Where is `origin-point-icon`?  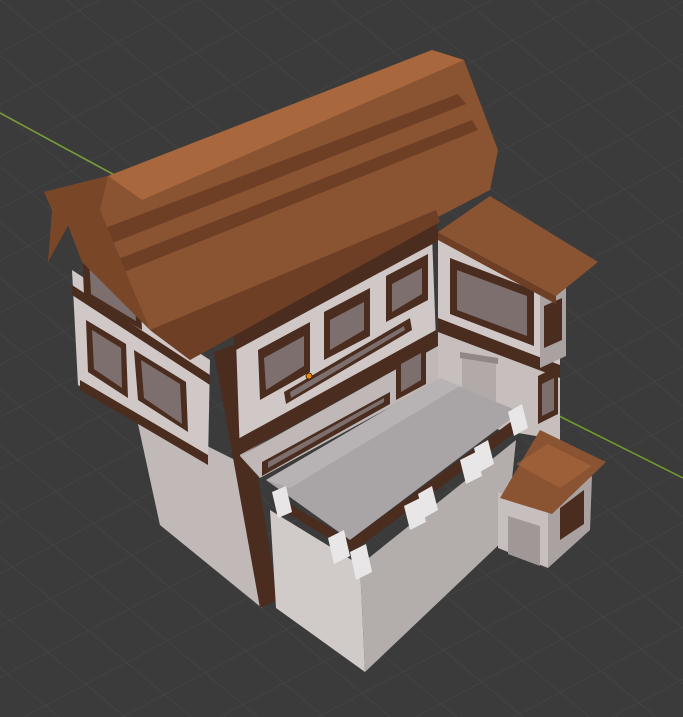 origin-point-icon is located at coordinates (309, 376).